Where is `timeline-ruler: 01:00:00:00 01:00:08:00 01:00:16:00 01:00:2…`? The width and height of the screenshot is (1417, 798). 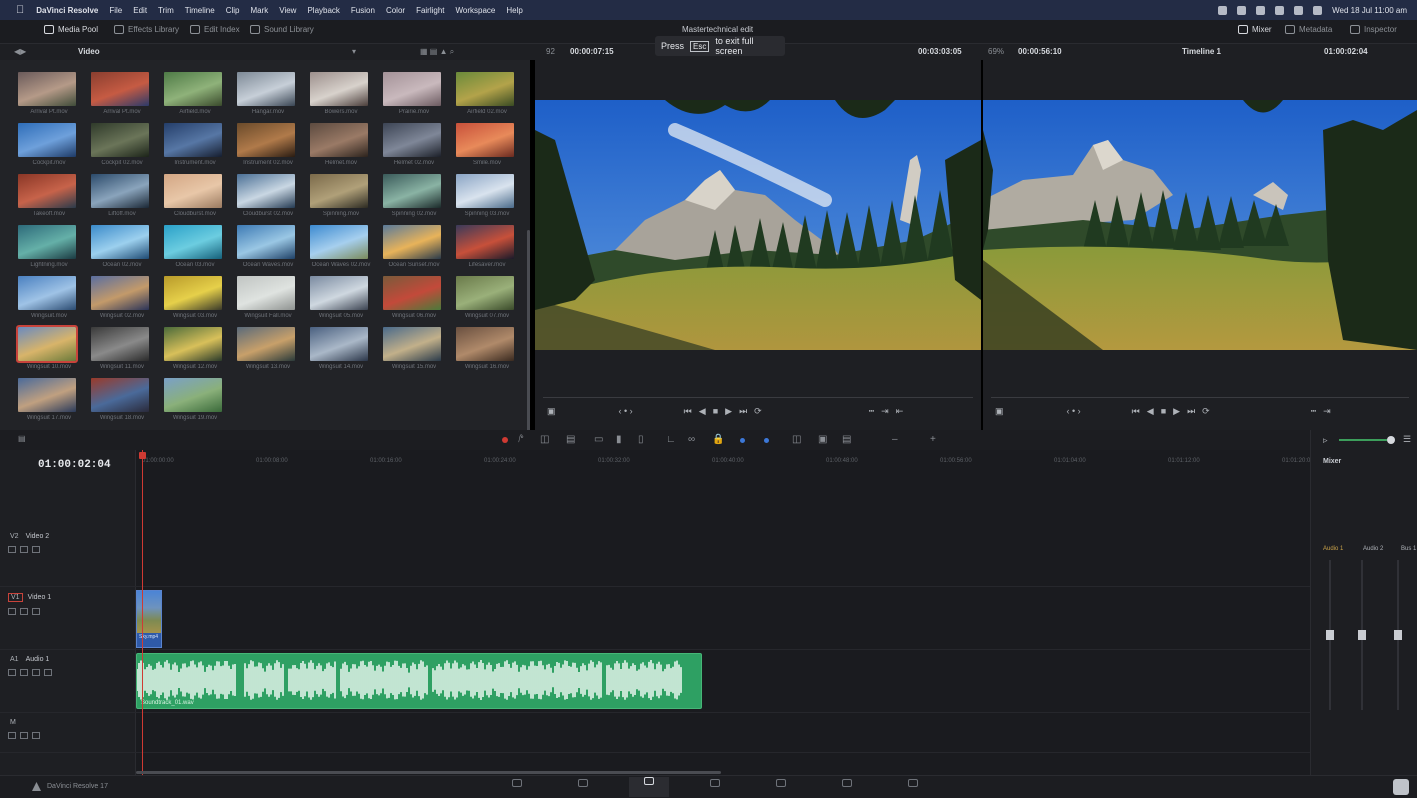 timeline-ruler: 01:00:00:00 01:00:08:00 01:00:16:00 01:00:2… is located at coordinates (725, 465).